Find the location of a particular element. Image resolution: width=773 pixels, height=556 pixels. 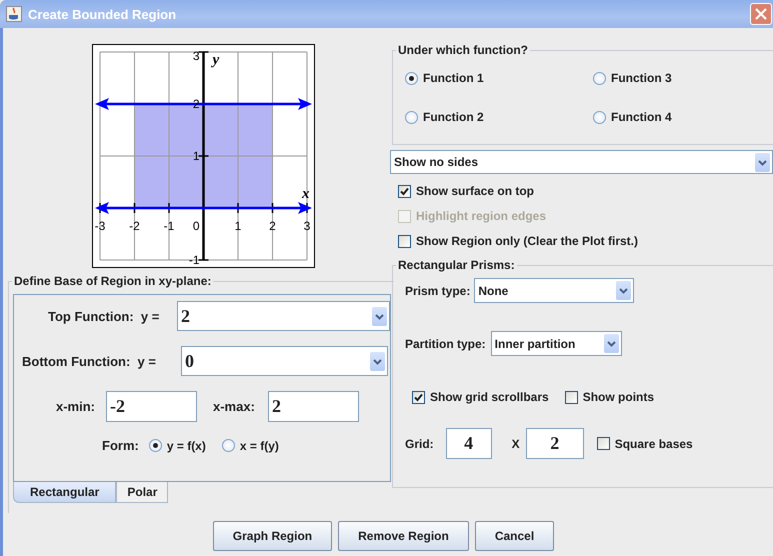

axis-label: y is located at coordinates (216, 60).